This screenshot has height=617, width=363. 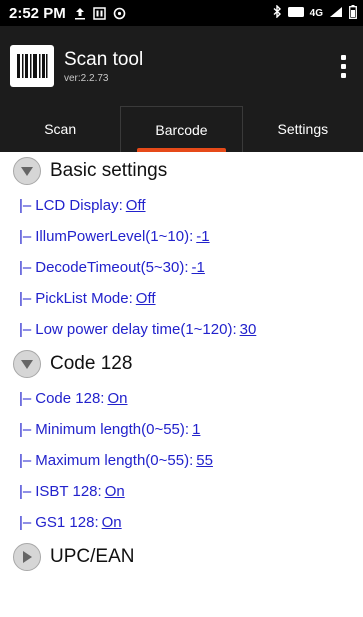 What do you see at coordinates (92, 556) in the screenshot?
I see `section-title: UPC/EAN` at bounding box center [92, 556].